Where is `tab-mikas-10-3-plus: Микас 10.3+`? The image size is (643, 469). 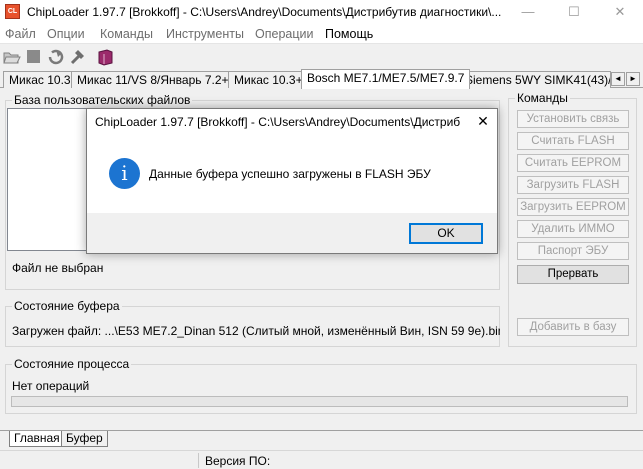 tab-mikas-10-3-plus: Микас 10.3+ is located at coordinates (268, 79).